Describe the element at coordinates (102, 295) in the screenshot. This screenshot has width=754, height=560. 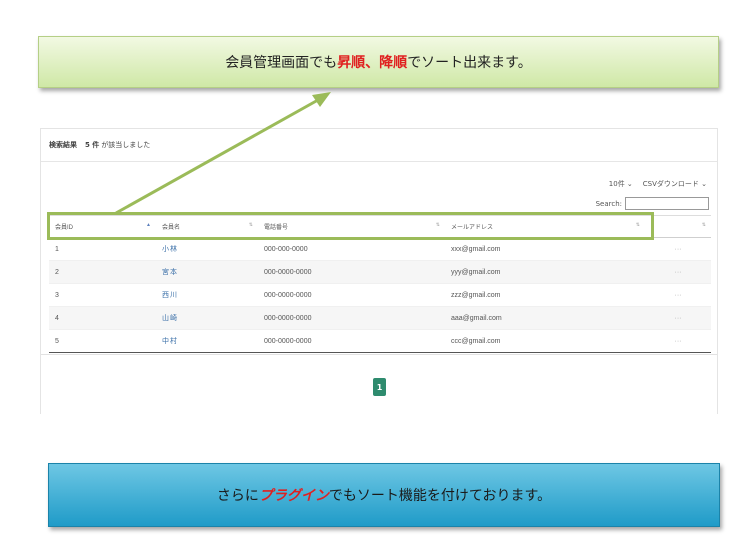
I see `cell-id: 3` at that location.